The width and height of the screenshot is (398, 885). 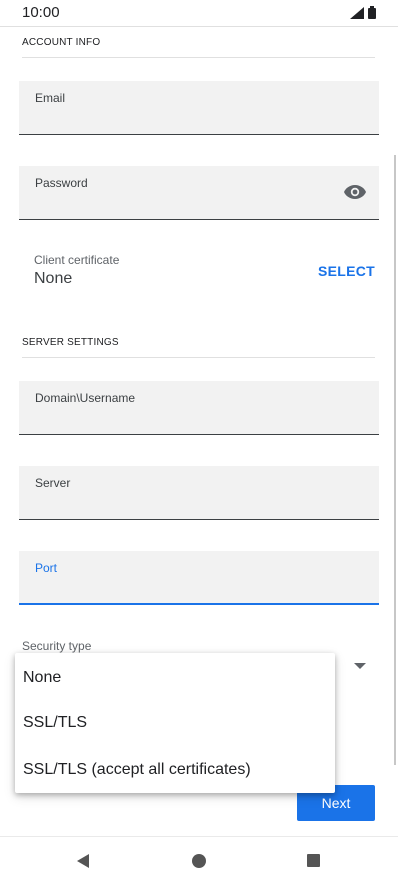 I want to click on status-bar: 10:00, so click(x=199, y=13).